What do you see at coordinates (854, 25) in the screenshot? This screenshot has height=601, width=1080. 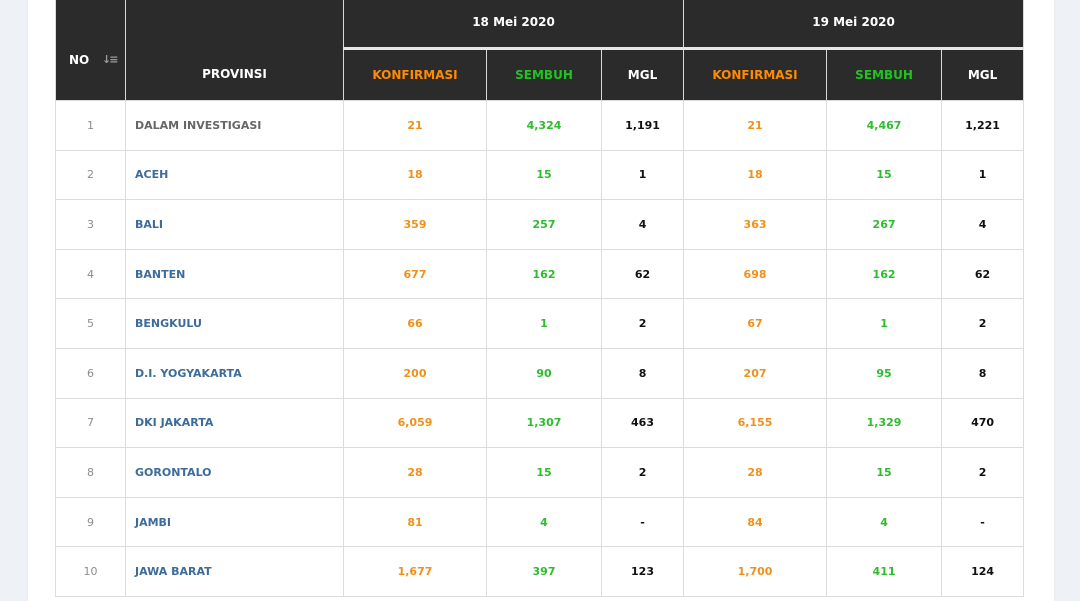 I see `date-group-header-2: 19 Mei 2020` at bounding box center [854, 25].